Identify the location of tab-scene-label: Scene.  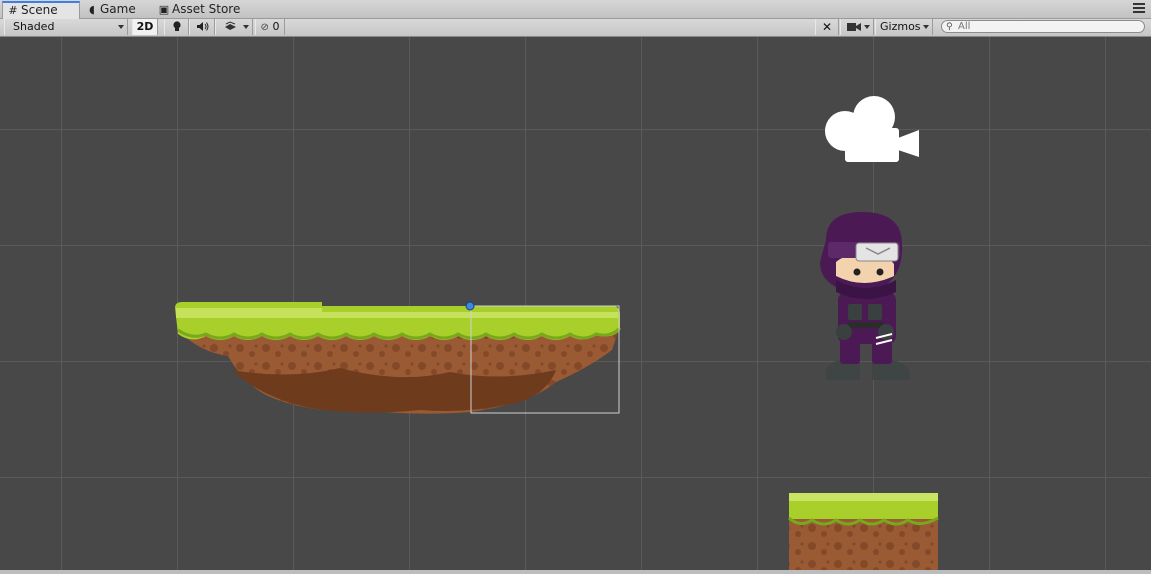
(39, 10).